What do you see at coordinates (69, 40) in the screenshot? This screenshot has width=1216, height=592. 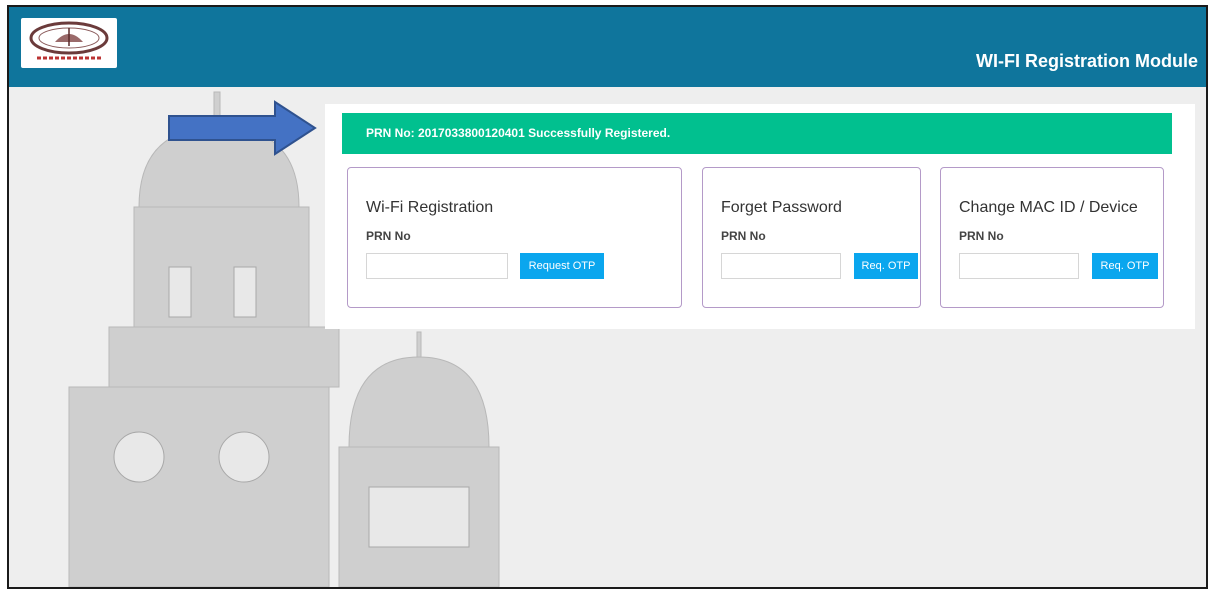 I see `university-seal-icon` at bounding box center [69, 40].